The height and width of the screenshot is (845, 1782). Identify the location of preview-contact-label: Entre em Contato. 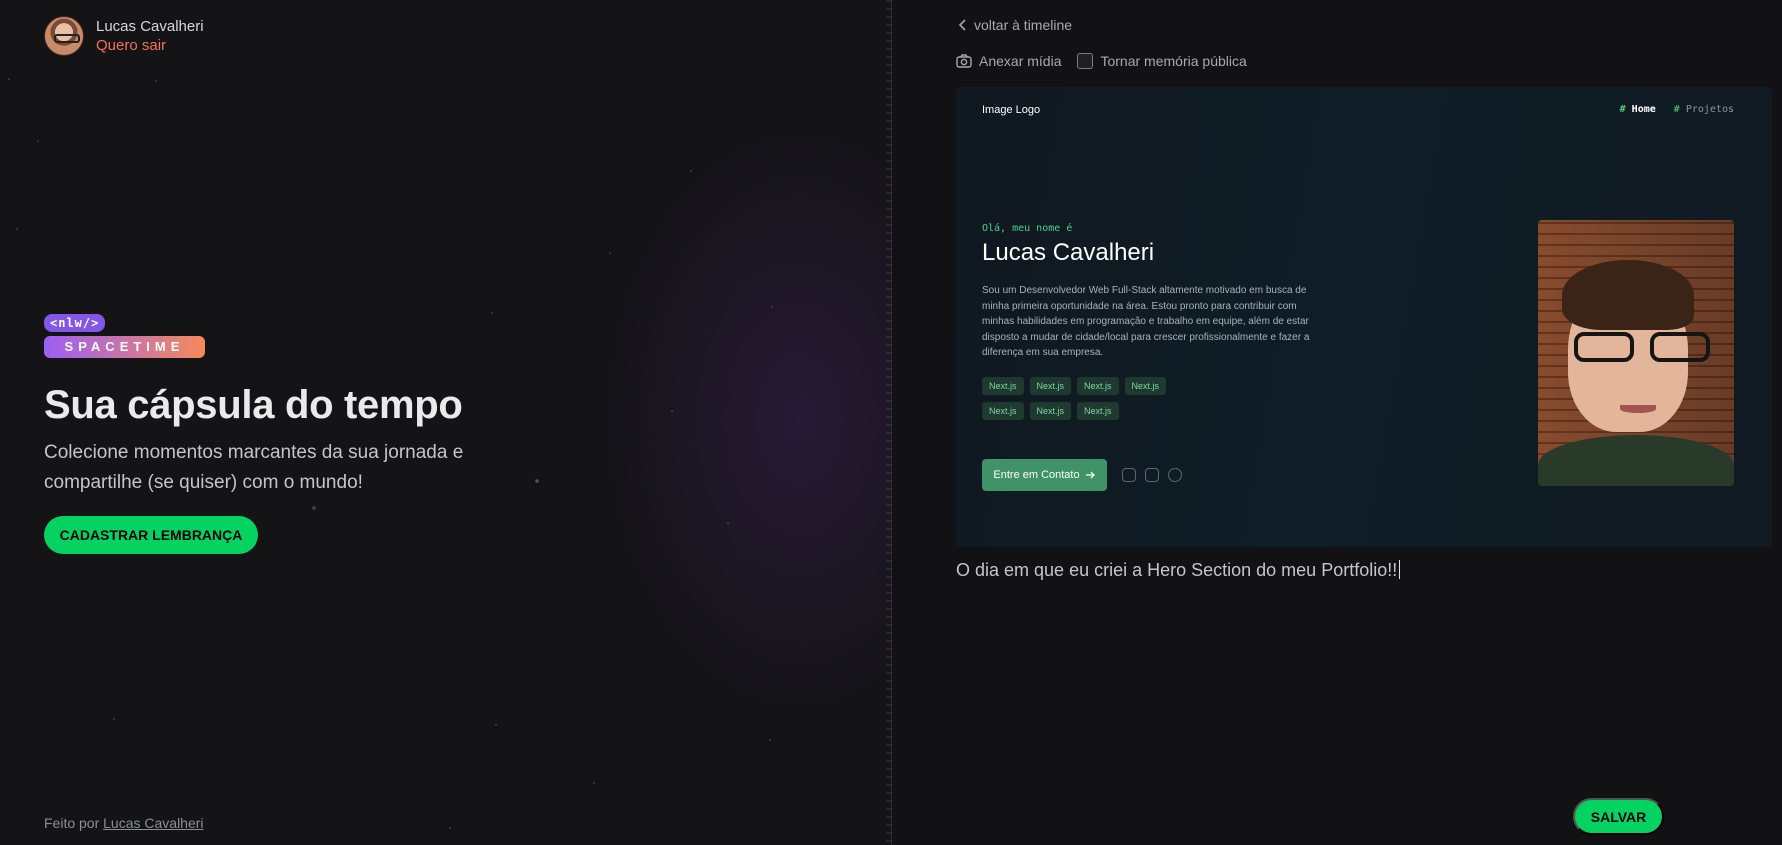
(1036, 475).